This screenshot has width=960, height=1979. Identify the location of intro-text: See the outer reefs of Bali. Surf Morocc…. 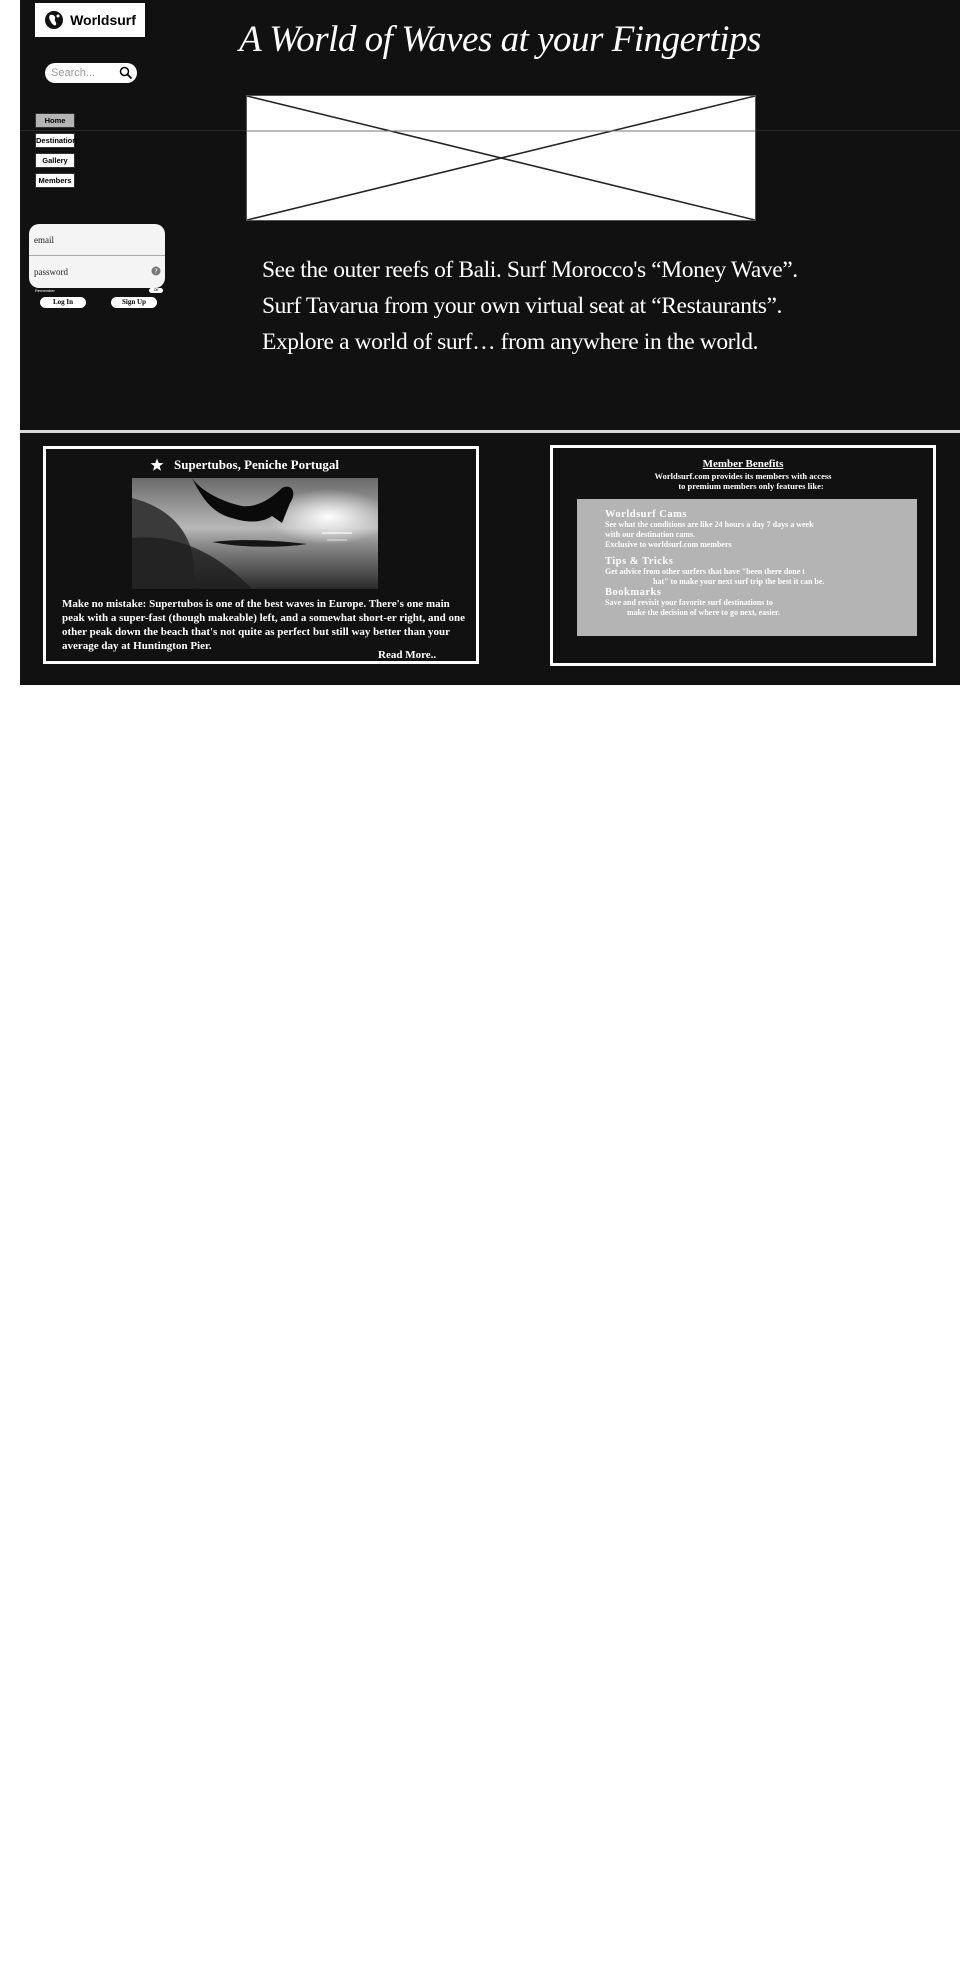
(562, 306).